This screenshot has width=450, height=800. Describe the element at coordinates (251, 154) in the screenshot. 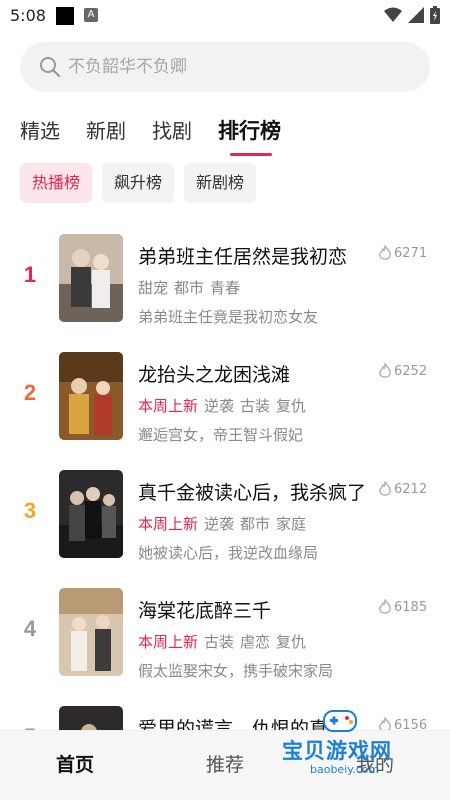

I see `active-tab-indicator` at that location.